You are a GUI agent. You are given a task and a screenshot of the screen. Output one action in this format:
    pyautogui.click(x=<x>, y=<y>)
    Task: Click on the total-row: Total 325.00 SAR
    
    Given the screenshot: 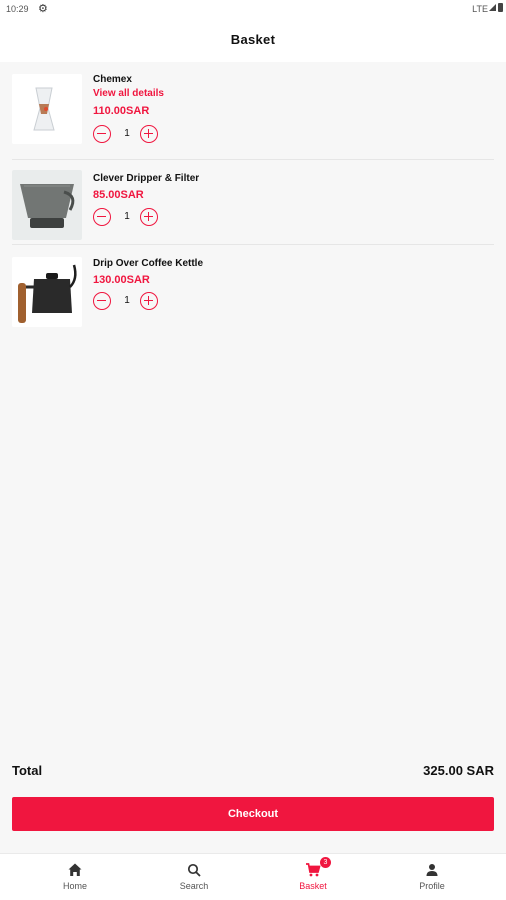 What is the action you would take?
    pyautogui.click(x=253, y=772)
    